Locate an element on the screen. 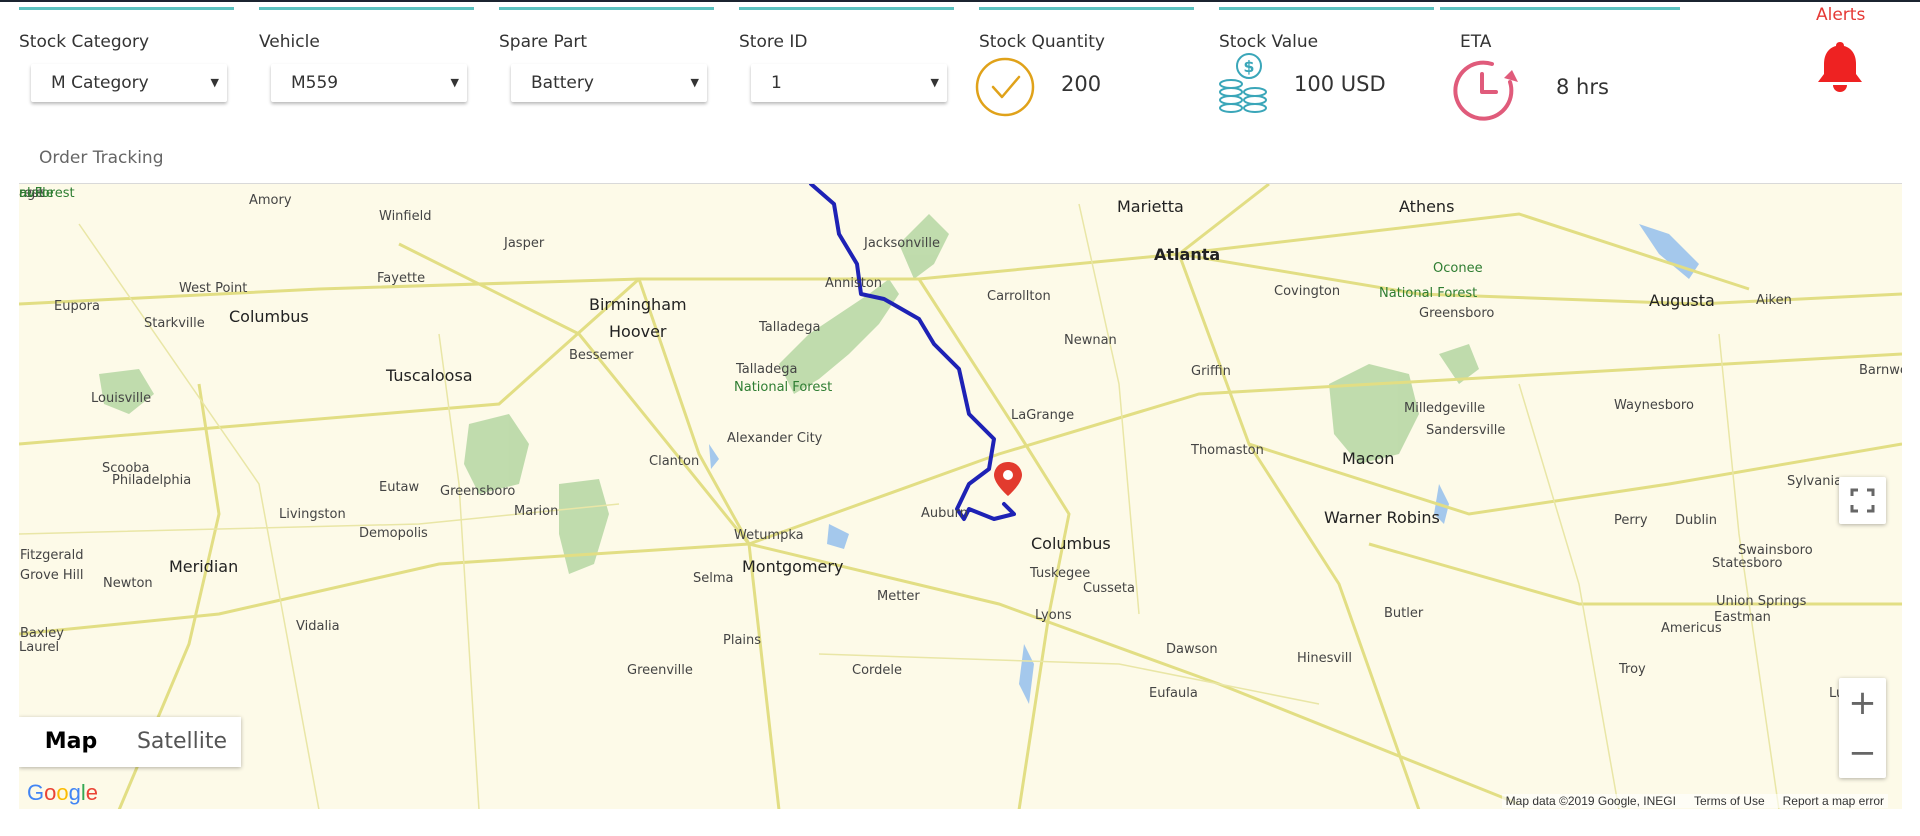 This screenshot has width=1920, height=836. fullscreen-button is located at coordinates (1862, 500).